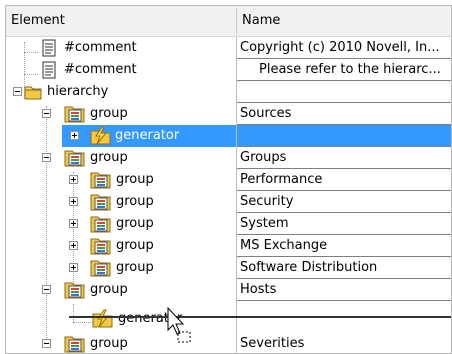  What do you see at coordinates (344, 21) in the screenshot?
I see `column-header-name: Name` at bounding box center [344, 21].